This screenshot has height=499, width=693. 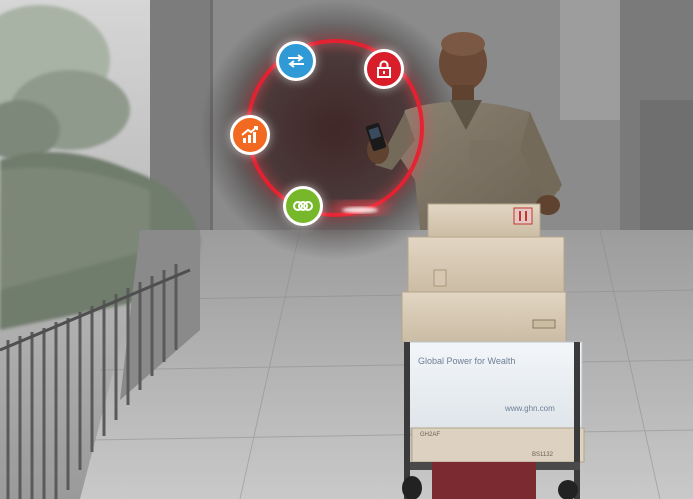 What do you see at coordinates (467, 361) in the screenshot?
I see `box-label-headline: Global Power for Wealth` at bounding box center [467, 361].